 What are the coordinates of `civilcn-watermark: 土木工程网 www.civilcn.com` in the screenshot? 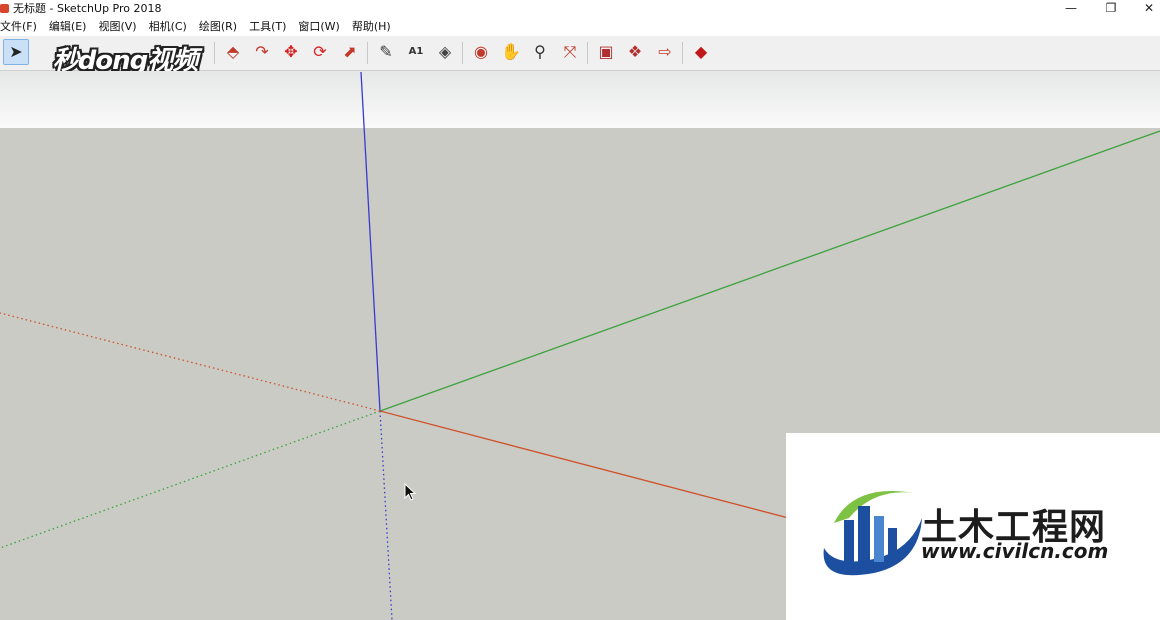 It's located at (973, 526).